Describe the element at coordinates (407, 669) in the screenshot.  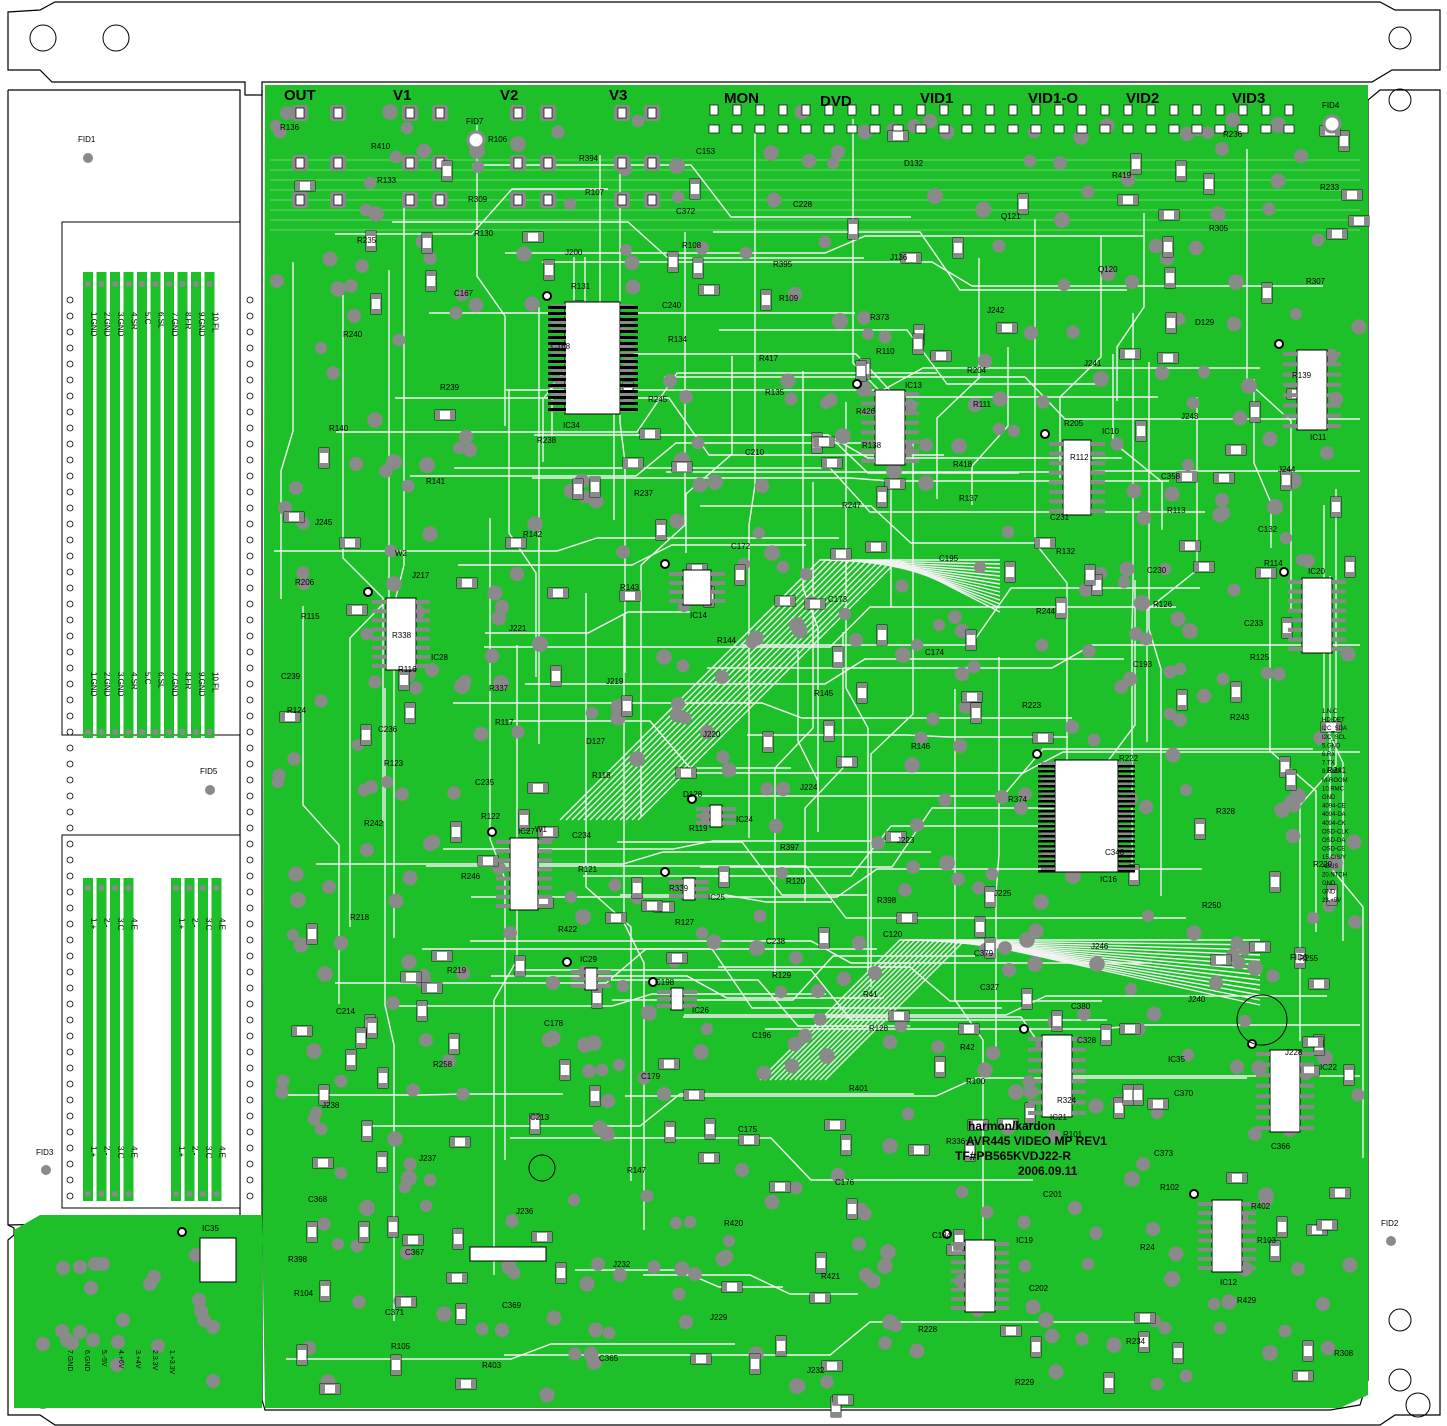
I see `component-ref: R116` at that location.